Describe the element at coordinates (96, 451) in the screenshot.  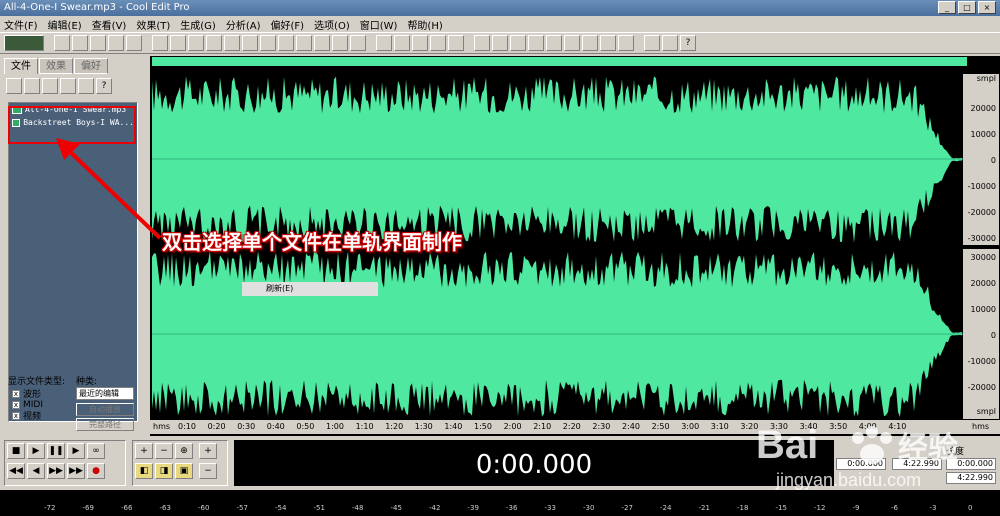
I see `loop-button: ∞` at that location.